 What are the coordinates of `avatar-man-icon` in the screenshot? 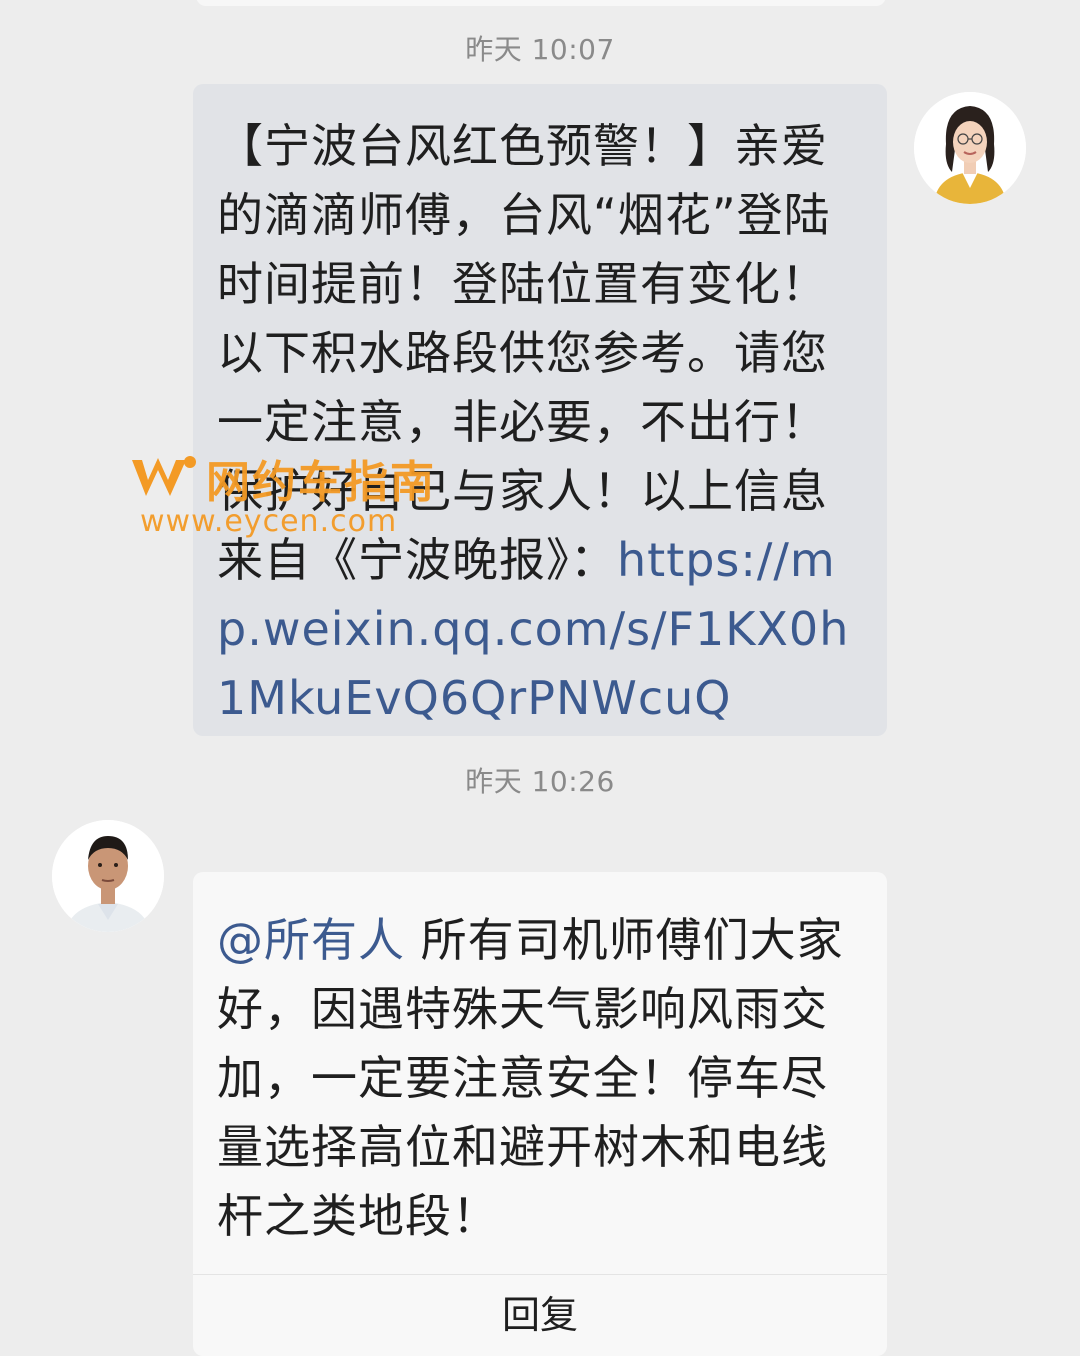 It's located at (108, 876).